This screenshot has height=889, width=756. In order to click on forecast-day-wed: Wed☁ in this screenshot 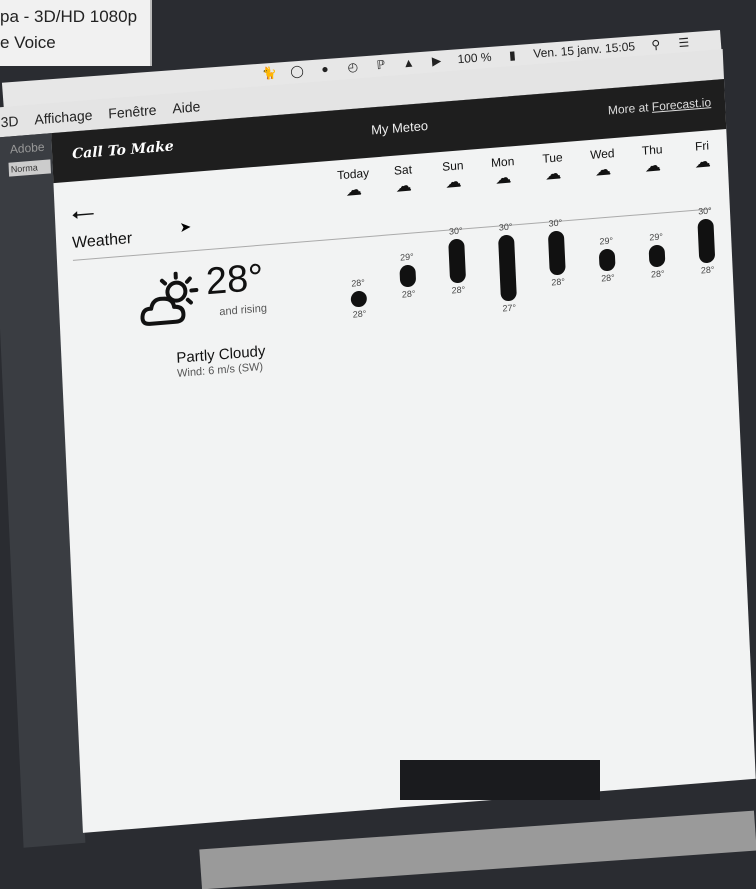, I will do `click(602, 163)`.